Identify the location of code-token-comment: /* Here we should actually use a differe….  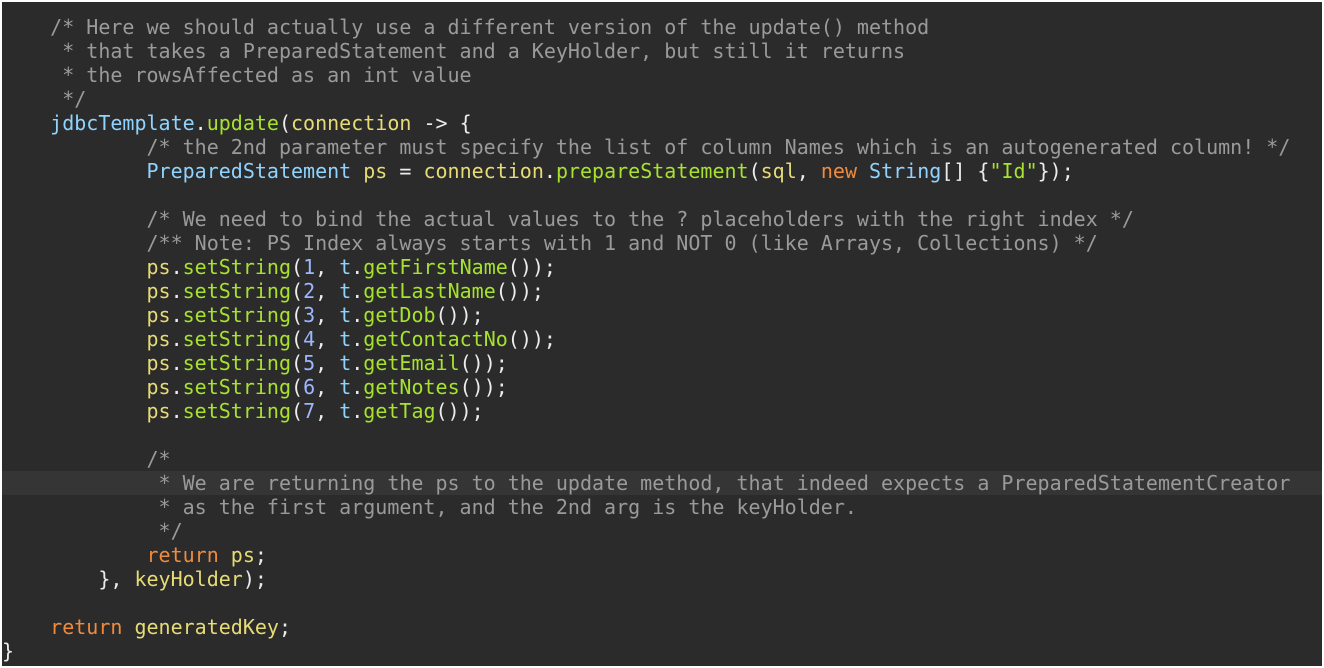
(466, 27).